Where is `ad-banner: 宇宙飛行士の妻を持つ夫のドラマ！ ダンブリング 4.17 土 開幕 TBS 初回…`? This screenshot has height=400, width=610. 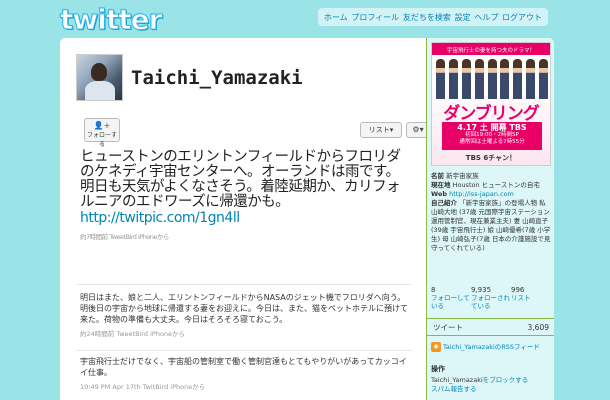 ad-banner: 宇宙飛行士の妻を持つ夫のドラマ！ ダンブリング 4.17 土 開幕 TBS 初回… is located at coordinates (491, 104).